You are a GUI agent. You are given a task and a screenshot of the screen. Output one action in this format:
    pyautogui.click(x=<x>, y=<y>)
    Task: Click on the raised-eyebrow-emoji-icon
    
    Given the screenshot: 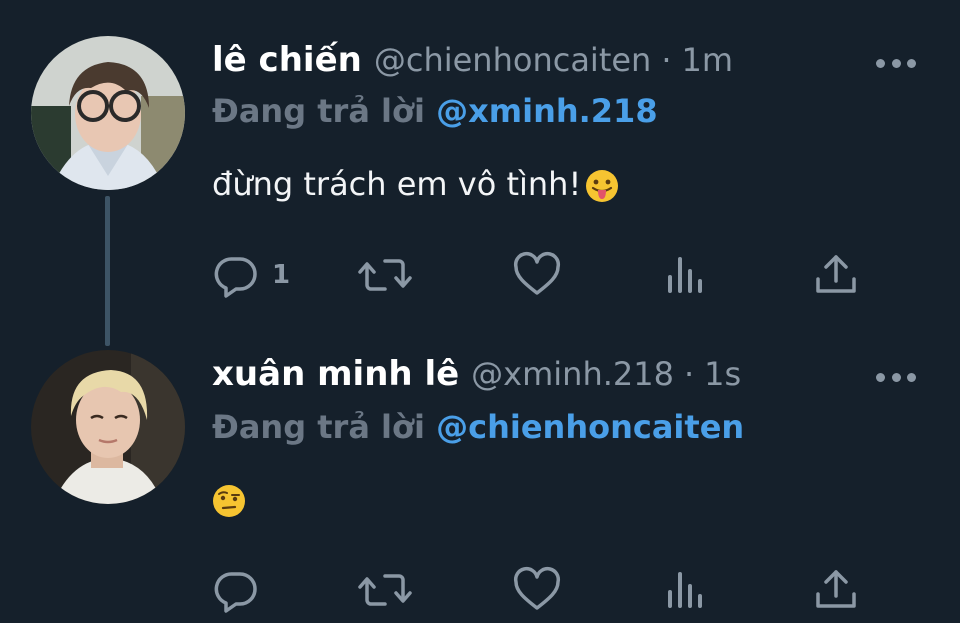 What is the action you would take?
    pyautogui.click(x=229, y=505)
    